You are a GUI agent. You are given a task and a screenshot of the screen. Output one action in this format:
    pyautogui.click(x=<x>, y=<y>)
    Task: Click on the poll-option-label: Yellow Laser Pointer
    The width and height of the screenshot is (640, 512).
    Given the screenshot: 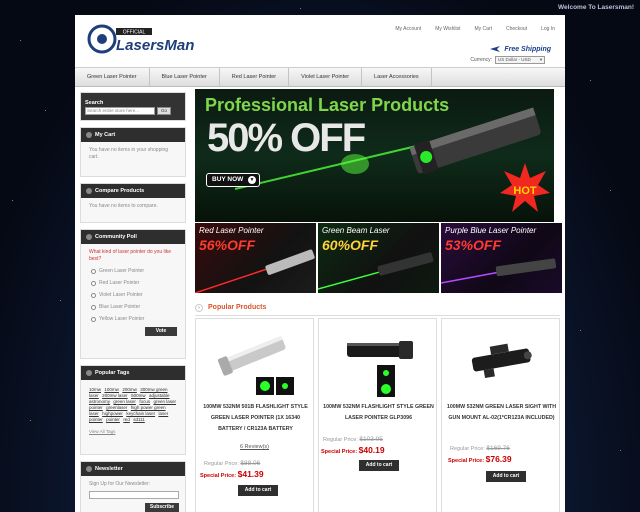 What is the action you would take?
    pyautogui.click(x=122, y=319)
    